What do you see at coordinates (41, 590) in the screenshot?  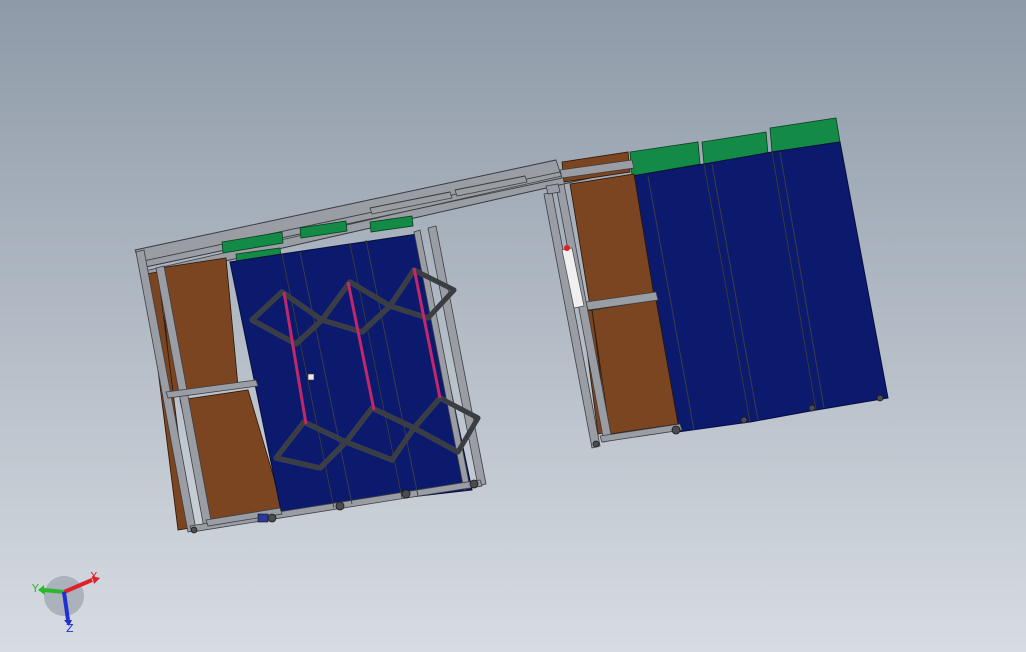 I see `y-axis-arrow-icon` at bounding box center [41, 590].